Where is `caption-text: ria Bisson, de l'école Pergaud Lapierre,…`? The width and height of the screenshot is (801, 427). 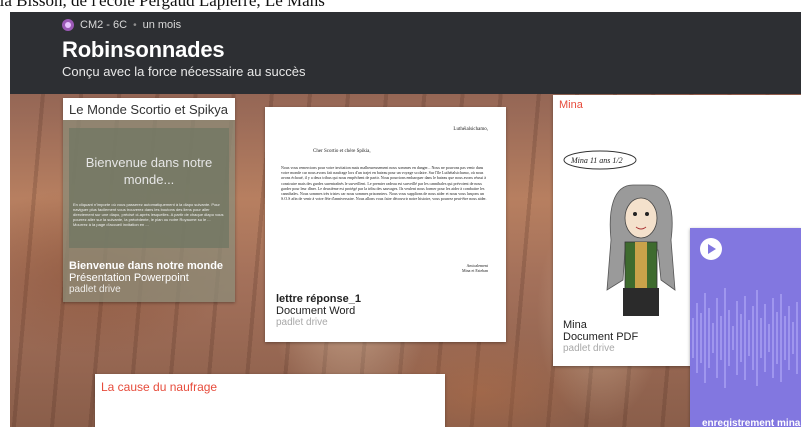
caption-text: ria Bisson, de l'école Pergaud Lapierre,… is located at coordinates (162, 5).